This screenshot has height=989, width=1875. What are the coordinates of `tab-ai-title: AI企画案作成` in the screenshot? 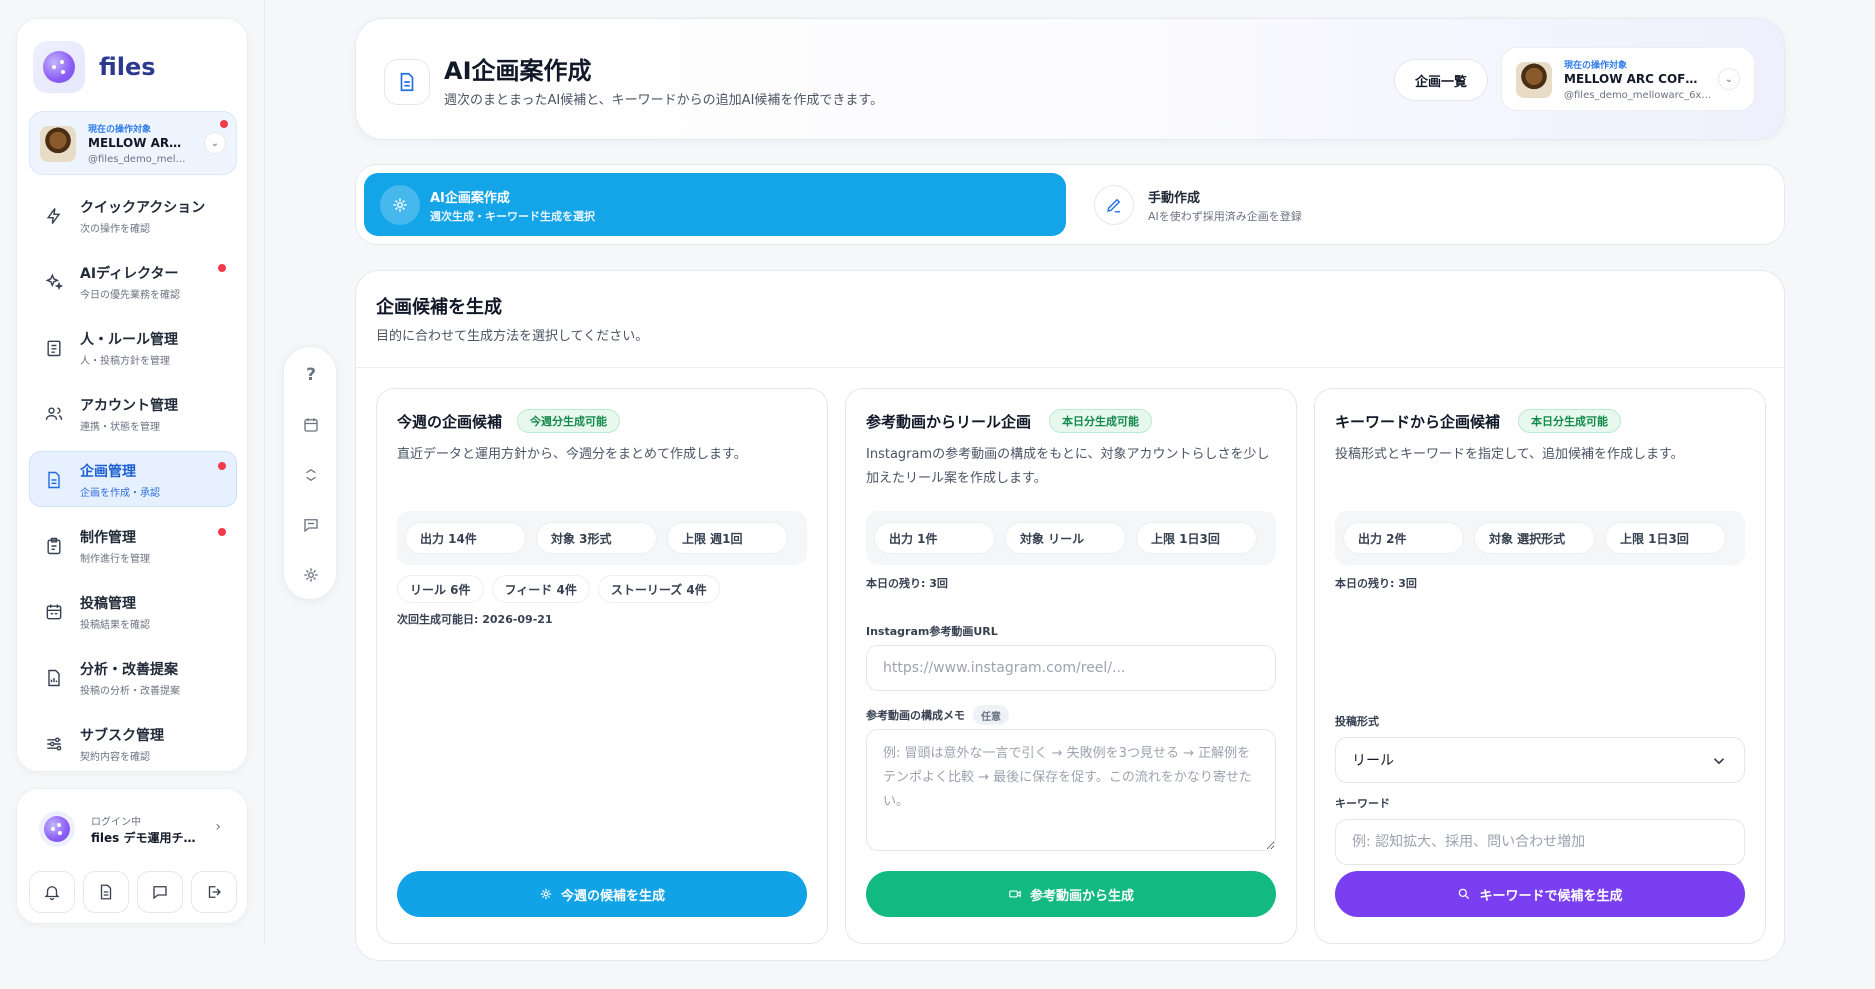 It's located at (470, 198).